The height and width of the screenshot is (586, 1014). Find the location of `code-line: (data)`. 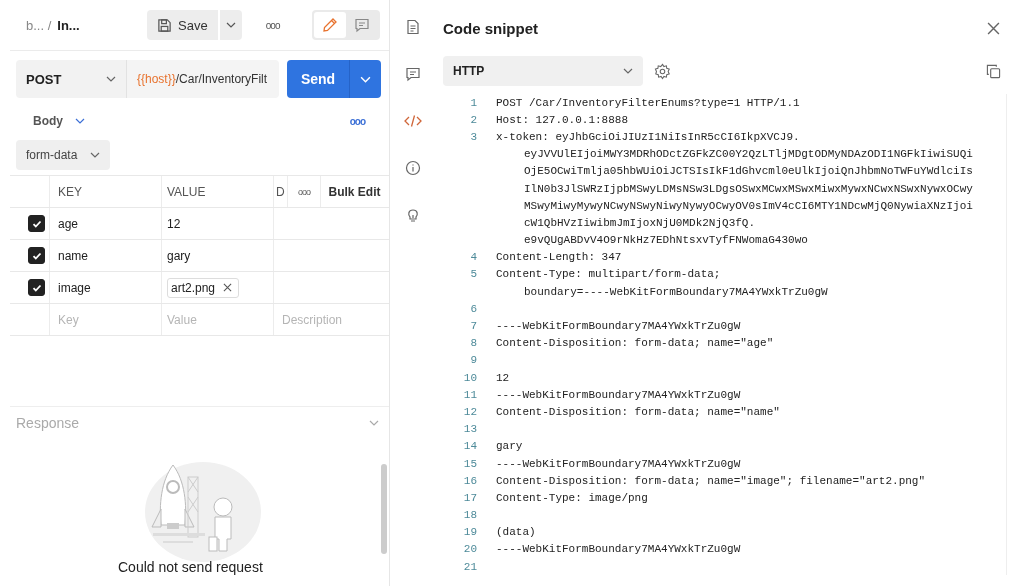

code-line: (data) is located at coordinates (516, 532).